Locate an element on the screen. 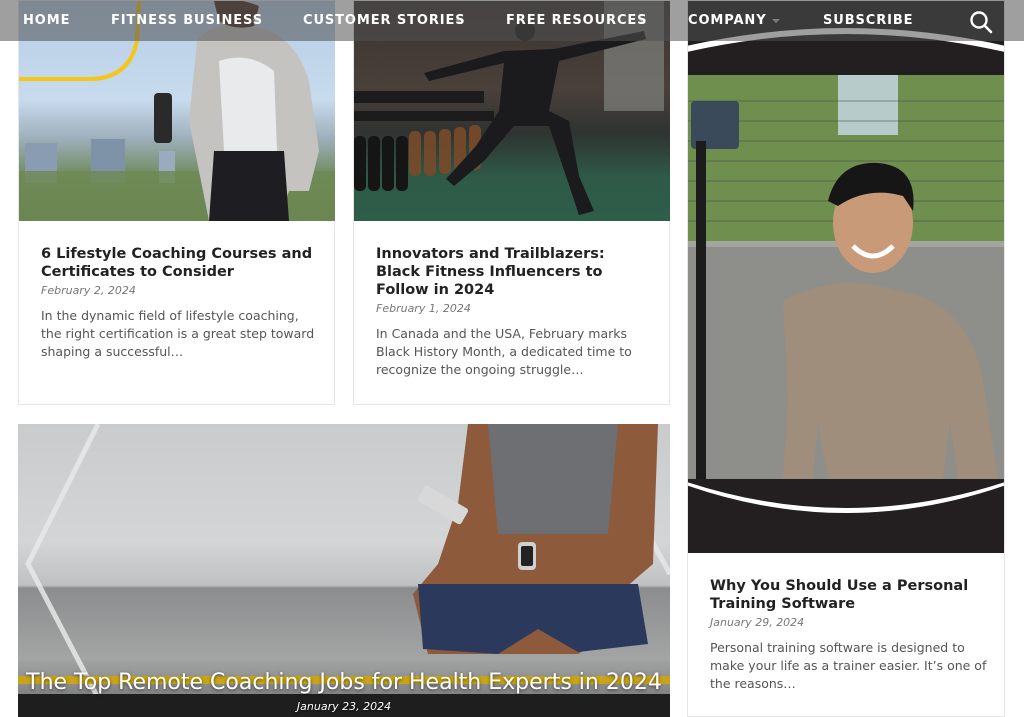 This screenshot has height=717, width=1024. featured-post-date: January 23, 2024 is located at coordinates (344, 706).